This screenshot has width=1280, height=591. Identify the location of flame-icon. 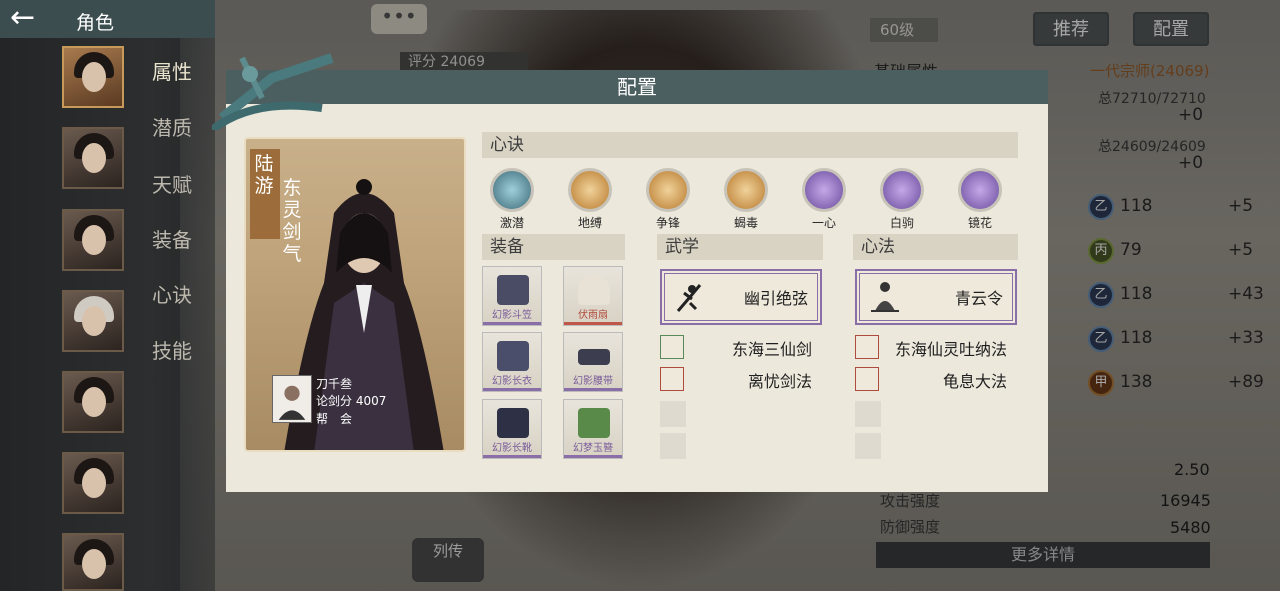
(824, 190).